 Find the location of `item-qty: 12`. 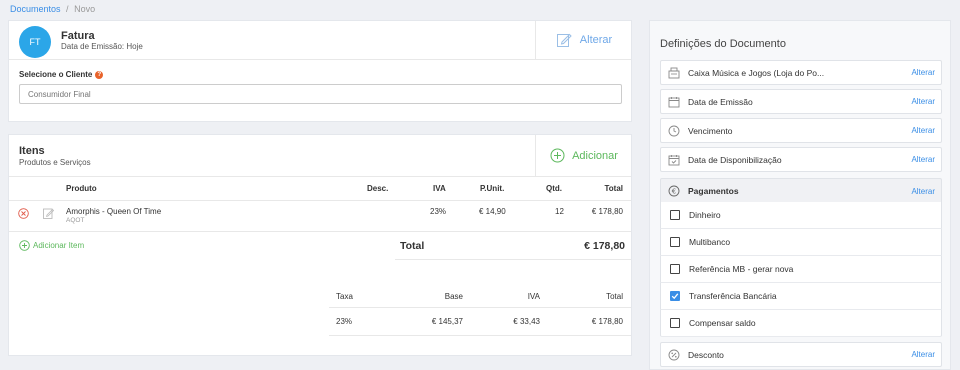

item-qty: 12 is located at coordinates (559, 211).